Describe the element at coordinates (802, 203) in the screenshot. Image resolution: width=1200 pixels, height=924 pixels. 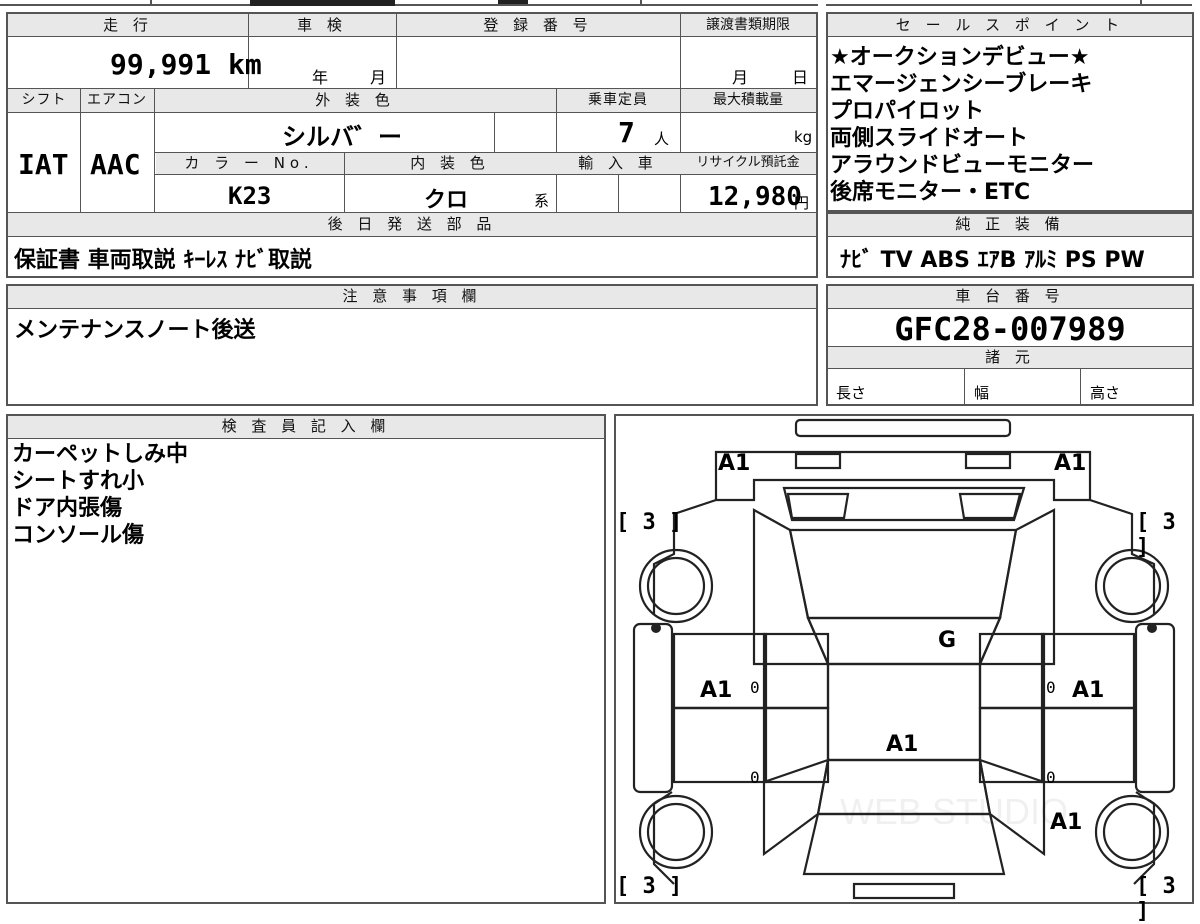
I see `recycle-fee-unit: 円` at that location.